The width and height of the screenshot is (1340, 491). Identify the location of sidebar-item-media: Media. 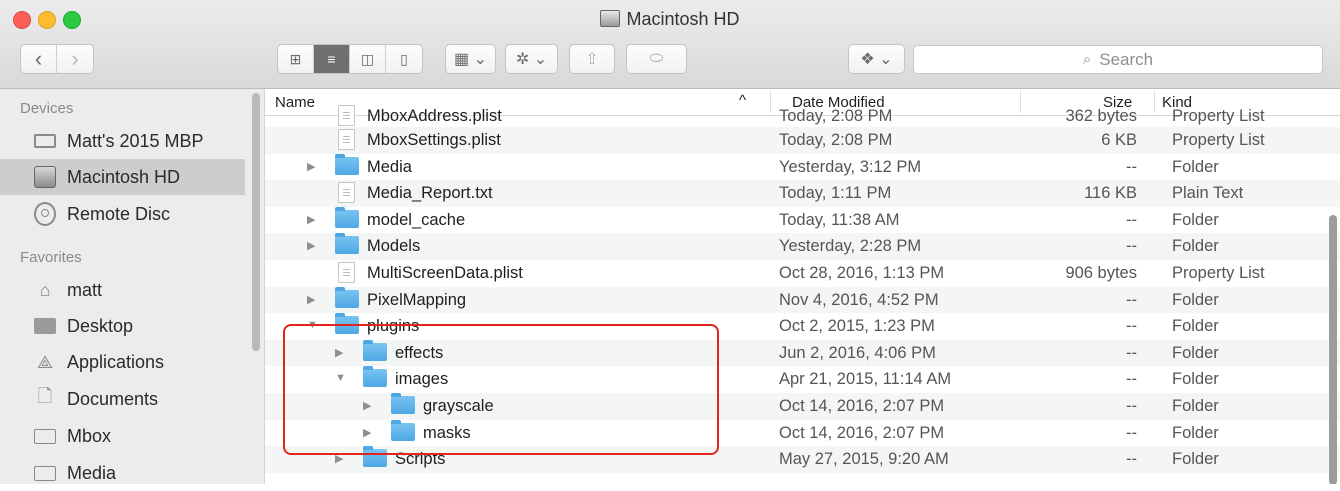
(122, 473).